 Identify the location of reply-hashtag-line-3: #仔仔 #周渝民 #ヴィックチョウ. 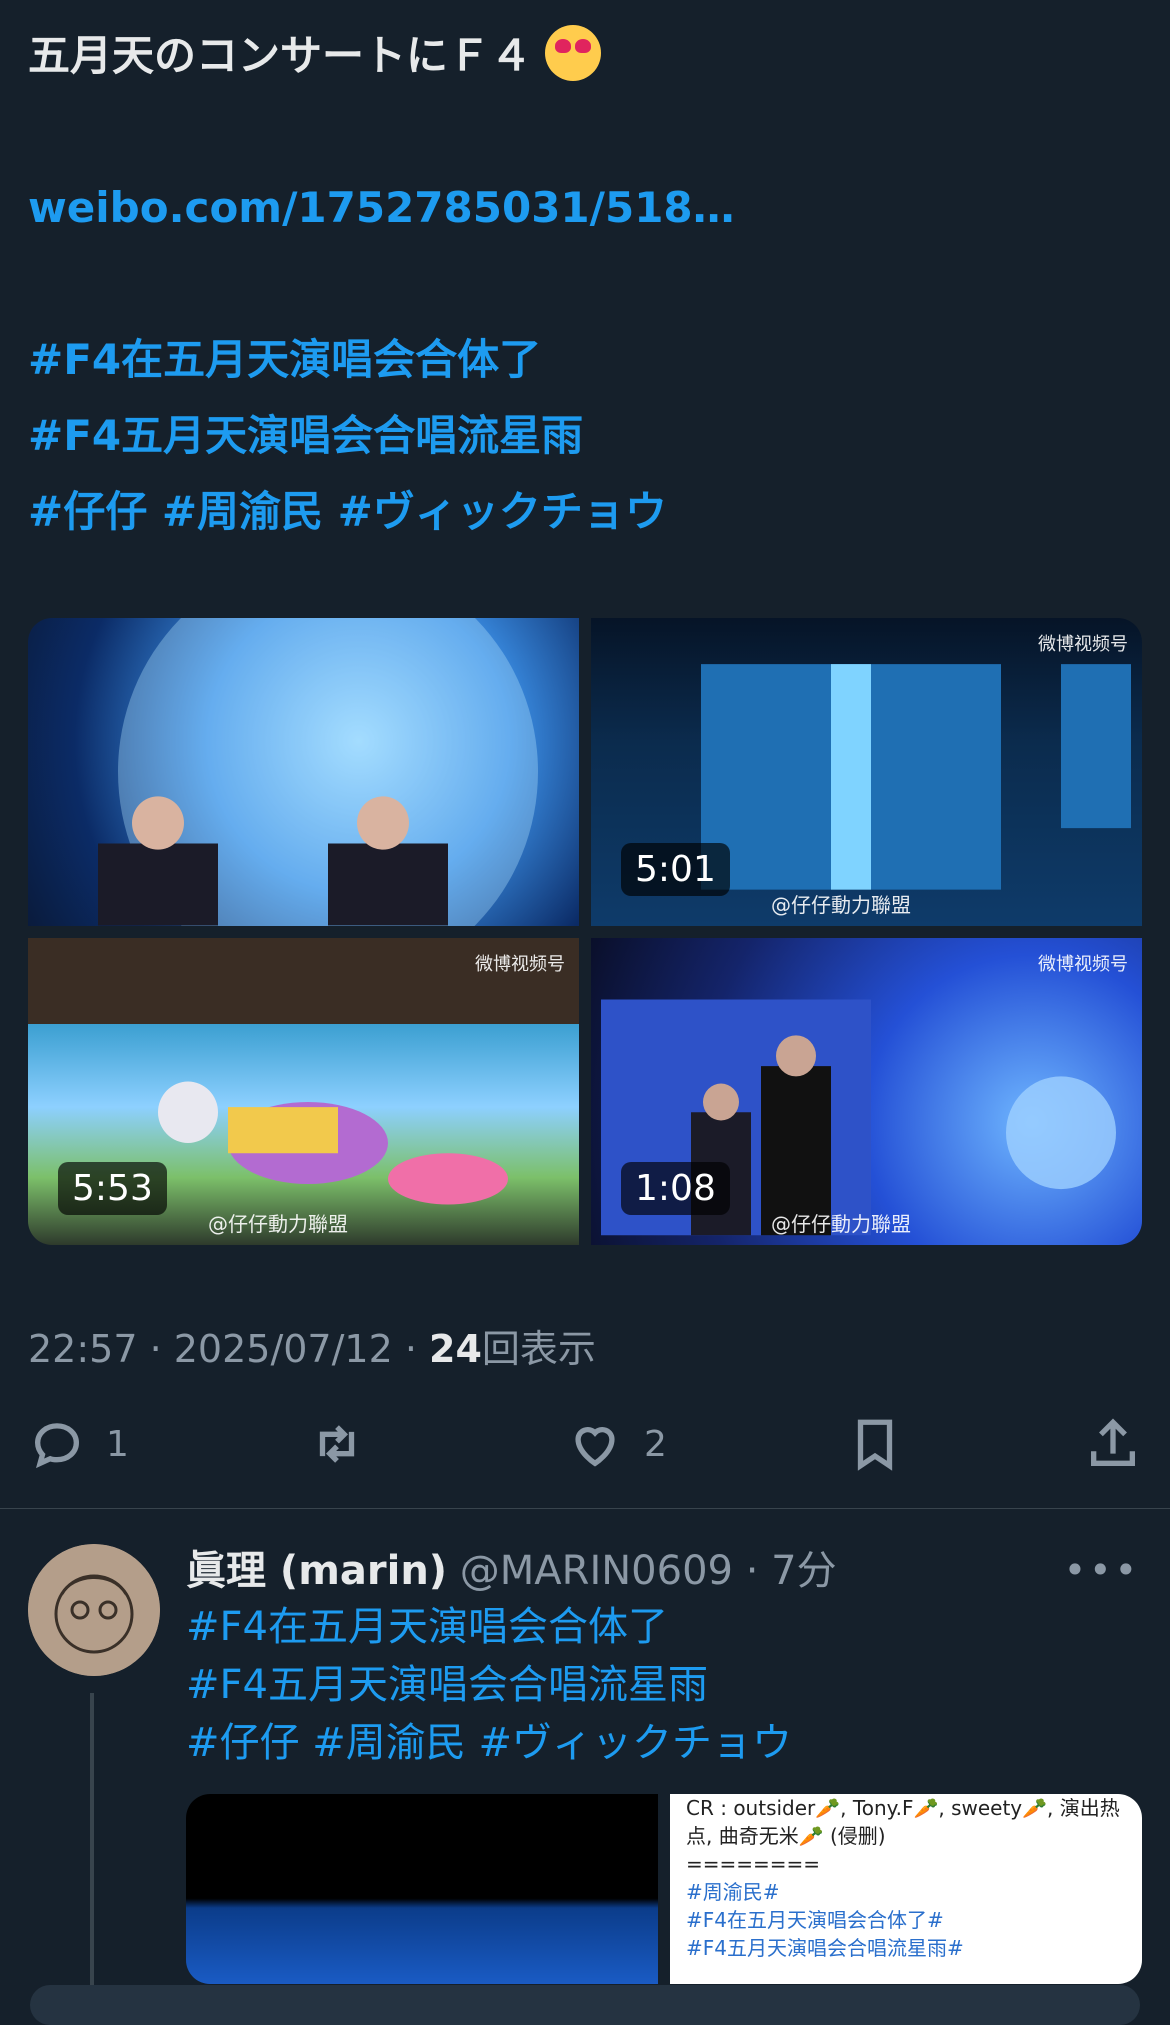
(489, 1743).